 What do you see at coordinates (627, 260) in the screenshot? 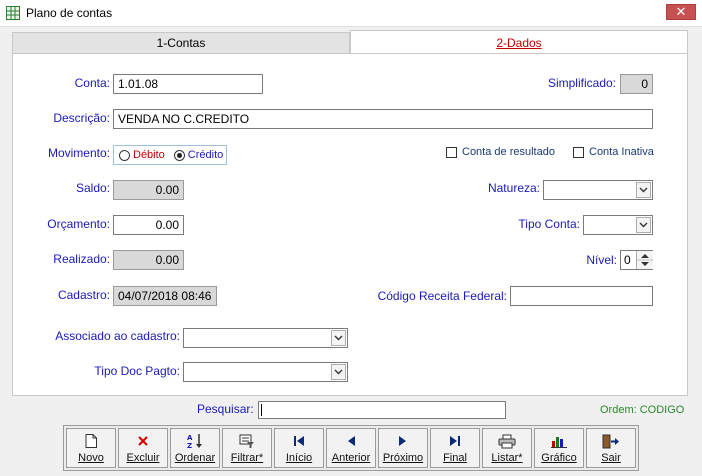
I see `nivel-value: 0` at bounding box center [627, 260].